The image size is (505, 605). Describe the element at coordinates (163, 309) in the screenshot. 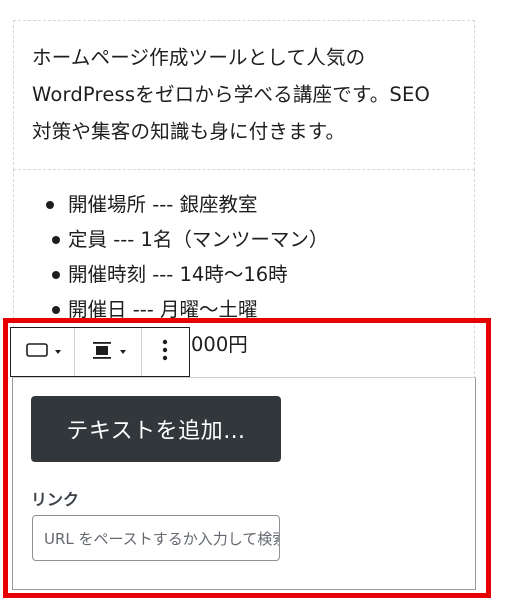

I see `list-item-text: 開催日 --- 月曜～土曜` at that location.